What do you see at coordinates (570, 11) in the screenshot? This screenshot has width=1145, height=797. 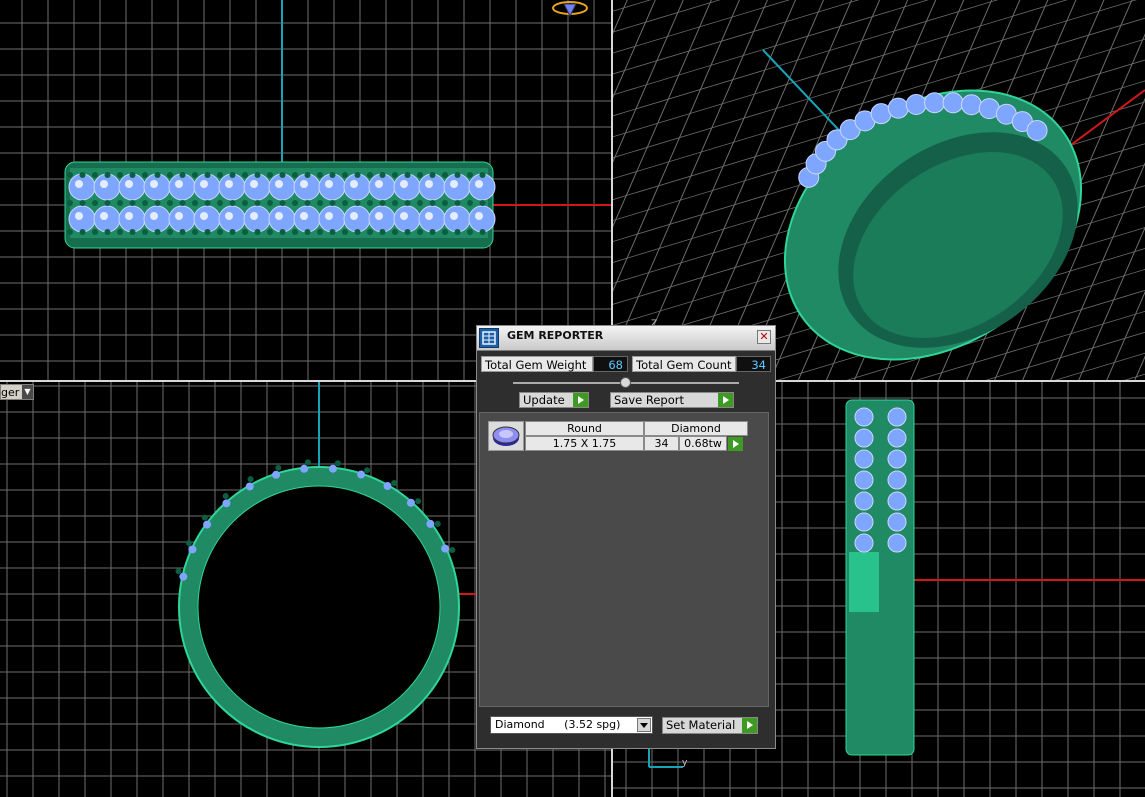 I see `navigation-cube-icon` at bounding box center [570, 11].